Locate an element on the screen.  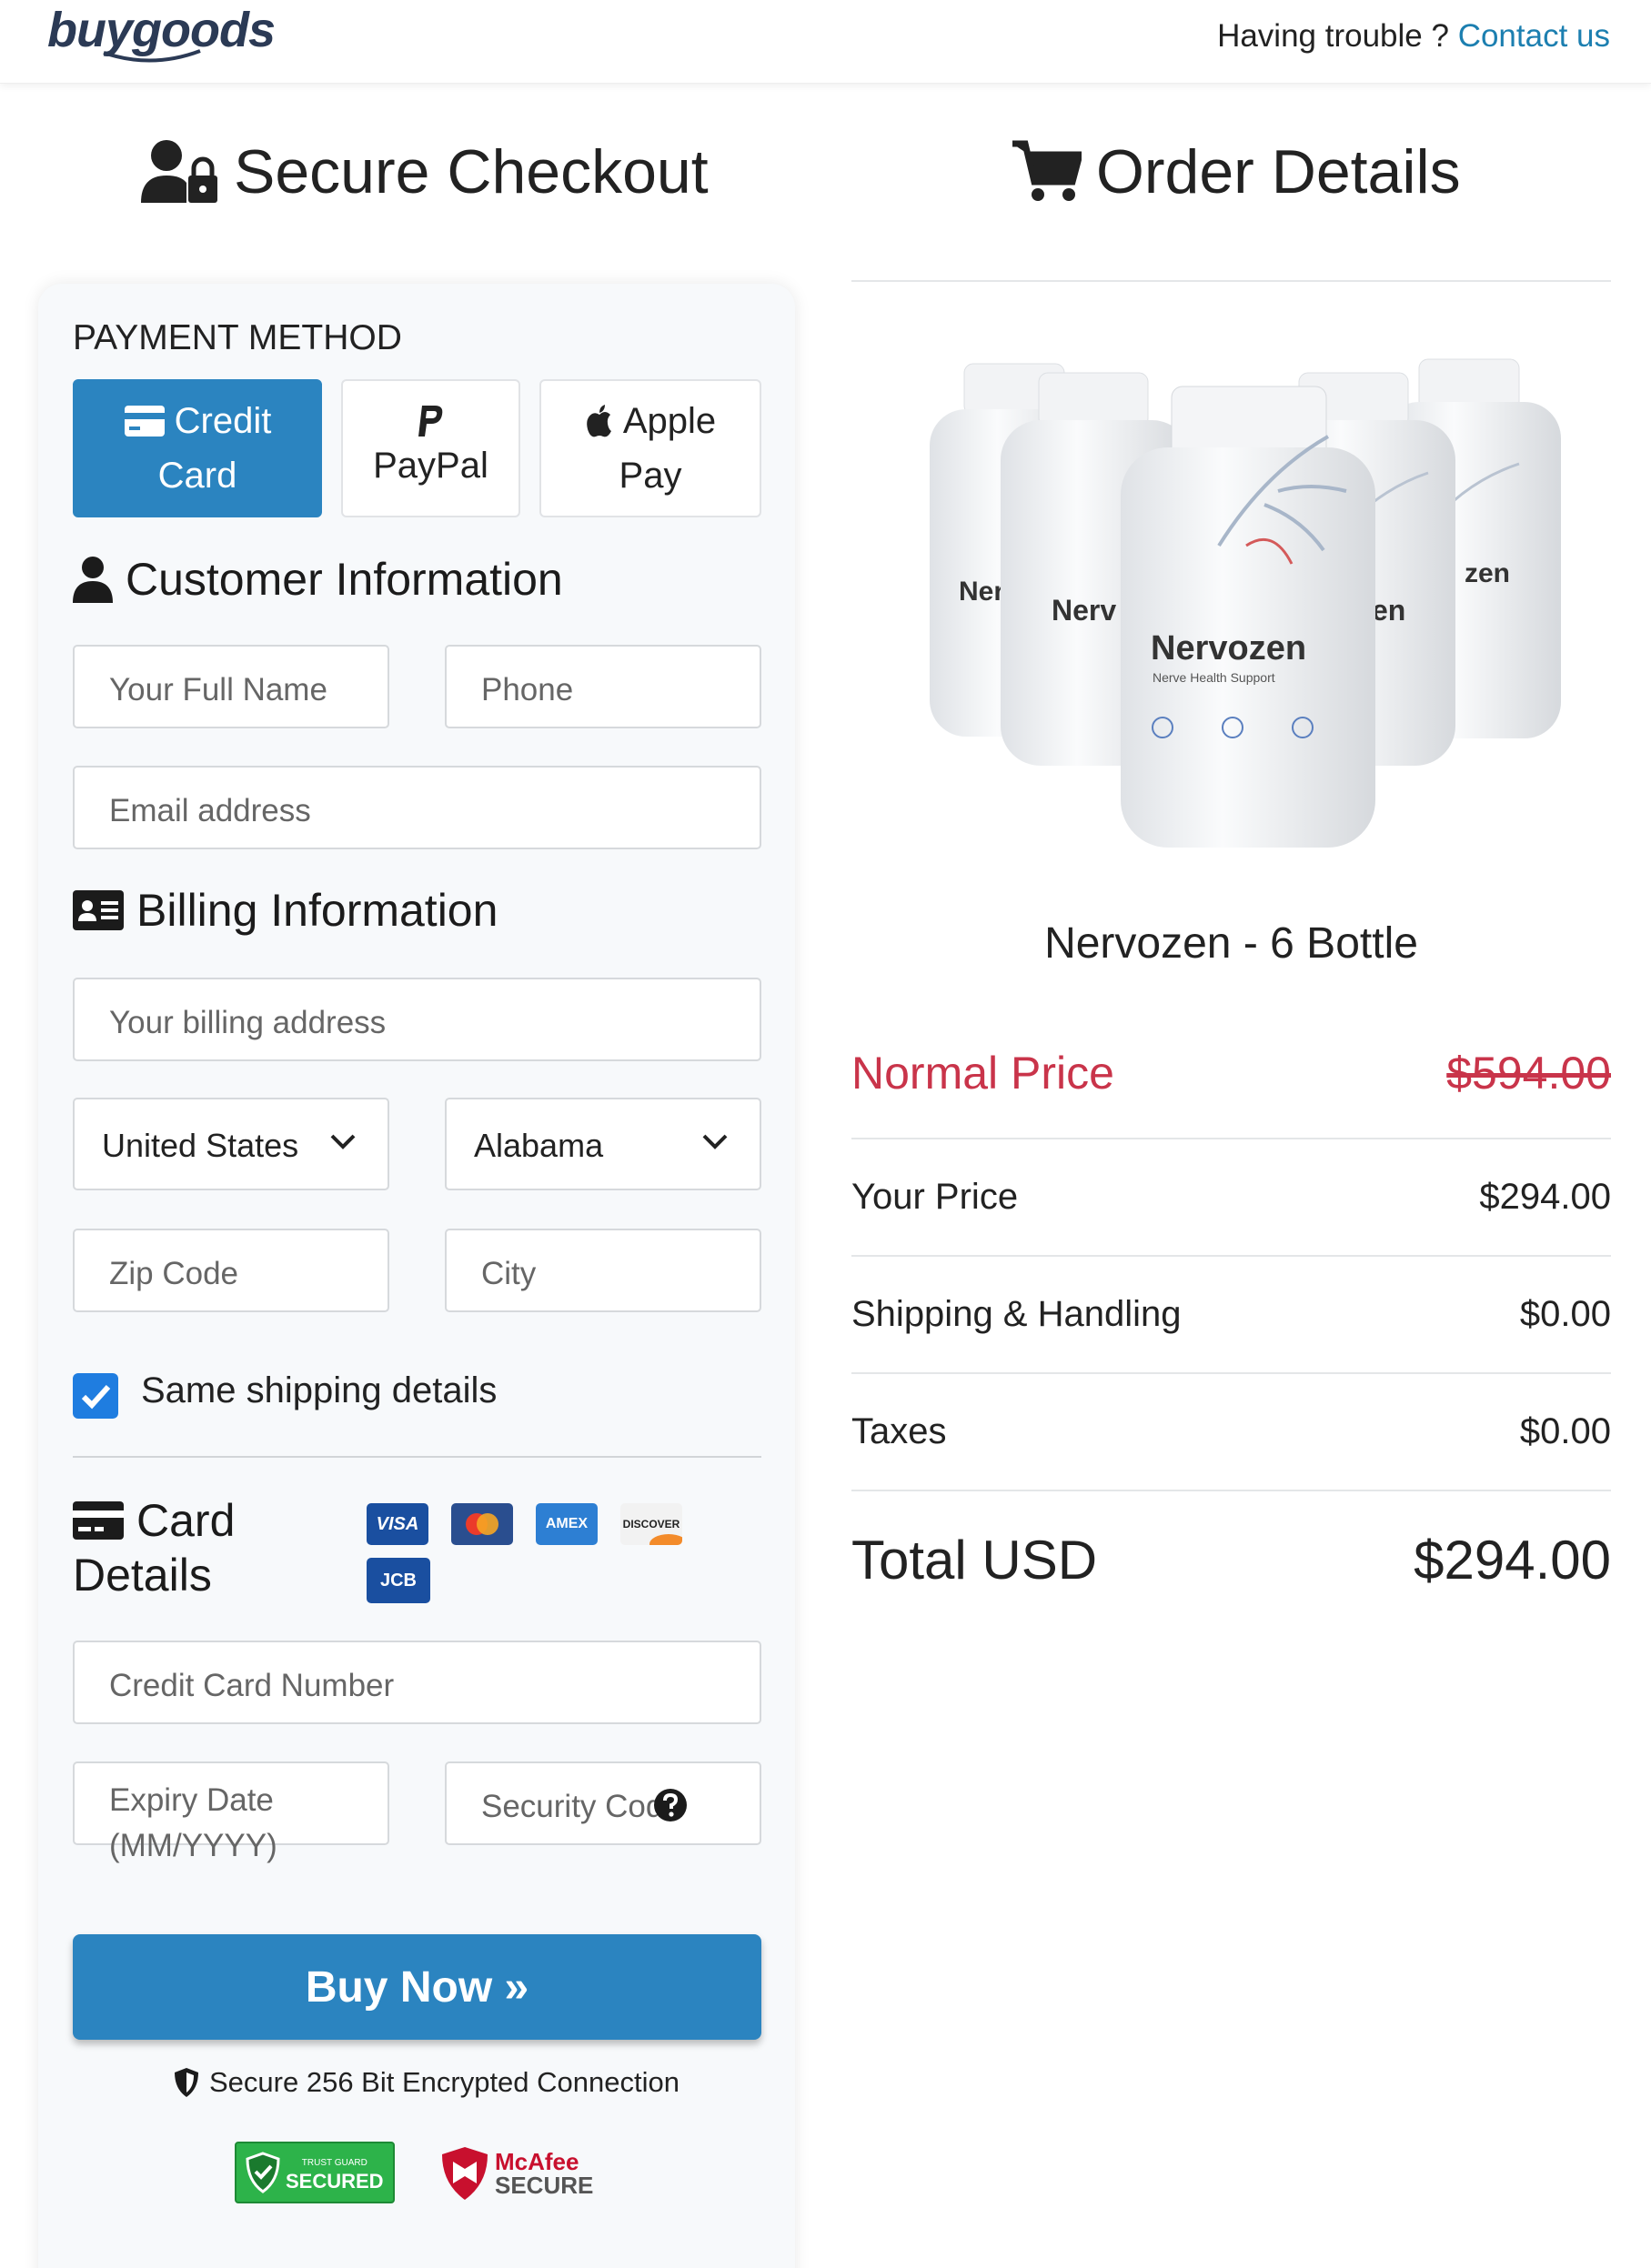
phone-placeholder: Phone is located at coordinates (527, 689).